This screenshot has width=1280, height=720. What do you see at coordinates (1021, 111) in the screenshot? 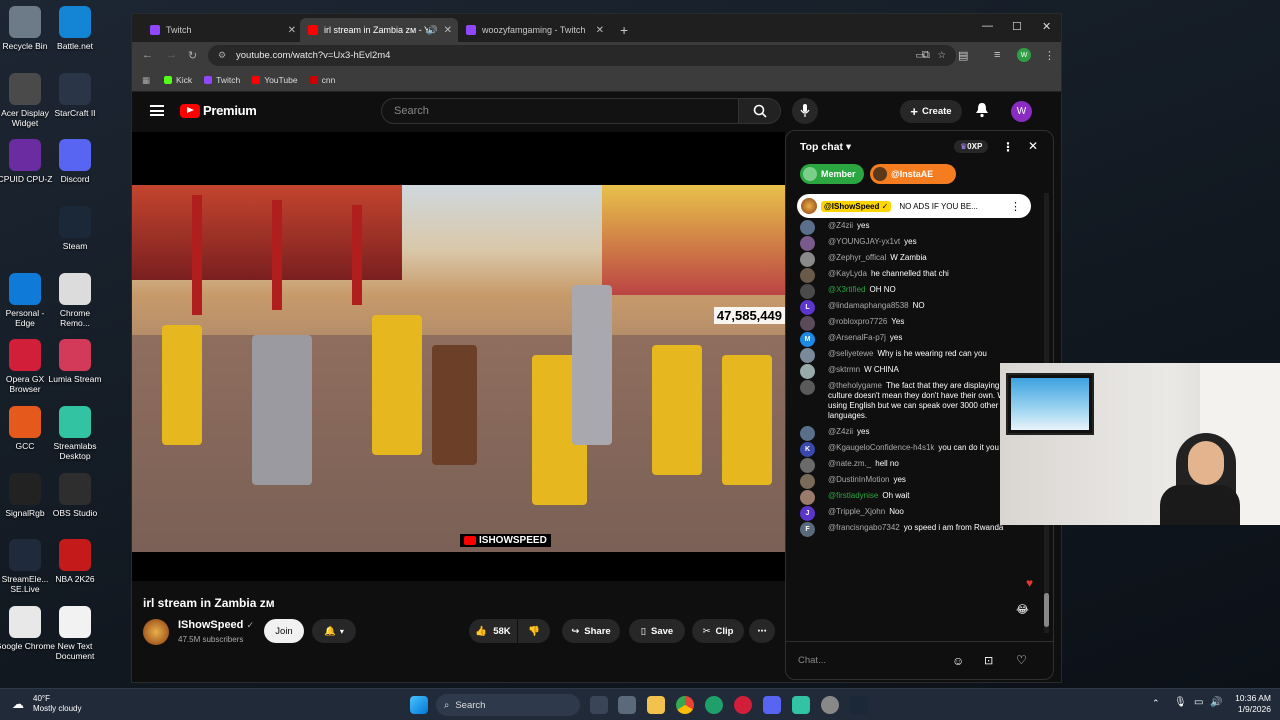
I see `account-avatar: W` at bounding box center [1021, 111].